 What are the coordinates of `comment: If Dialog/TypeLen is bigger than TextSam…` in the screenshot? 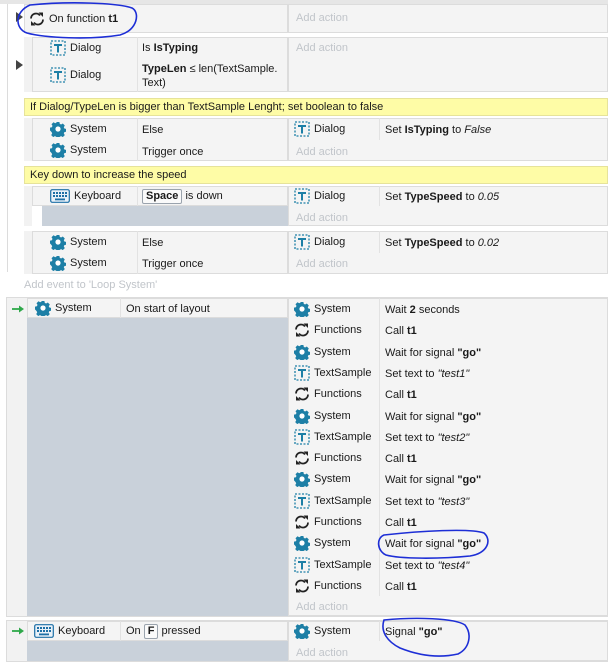 It's located at (316, 107).